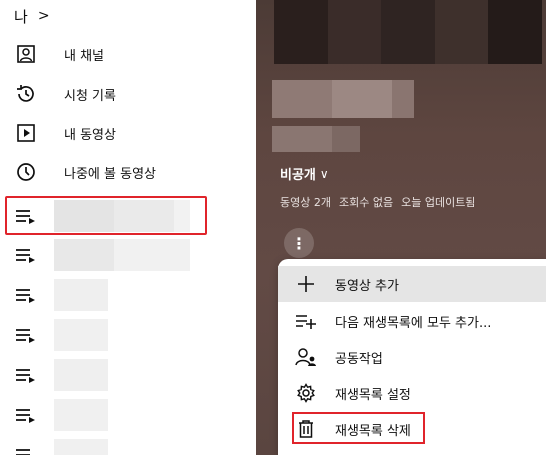  I want to click on blurred-playlist-title, so click(343, 99).